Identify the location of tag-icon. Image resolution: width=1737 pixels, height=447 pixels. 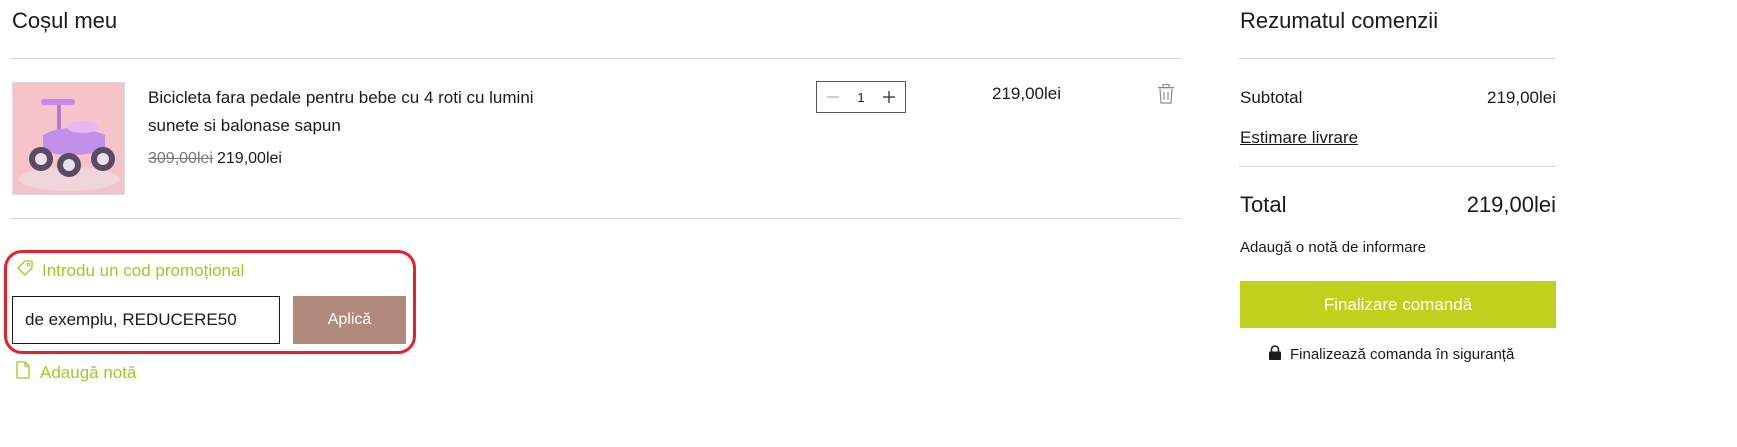
(25, 270).